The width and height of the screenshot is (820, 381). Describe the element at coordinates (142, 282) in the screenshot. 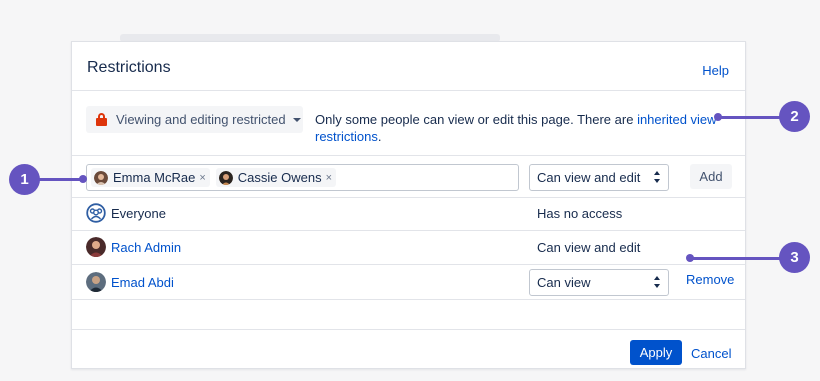

I see `entry-name: Emad Abdi` at that location.